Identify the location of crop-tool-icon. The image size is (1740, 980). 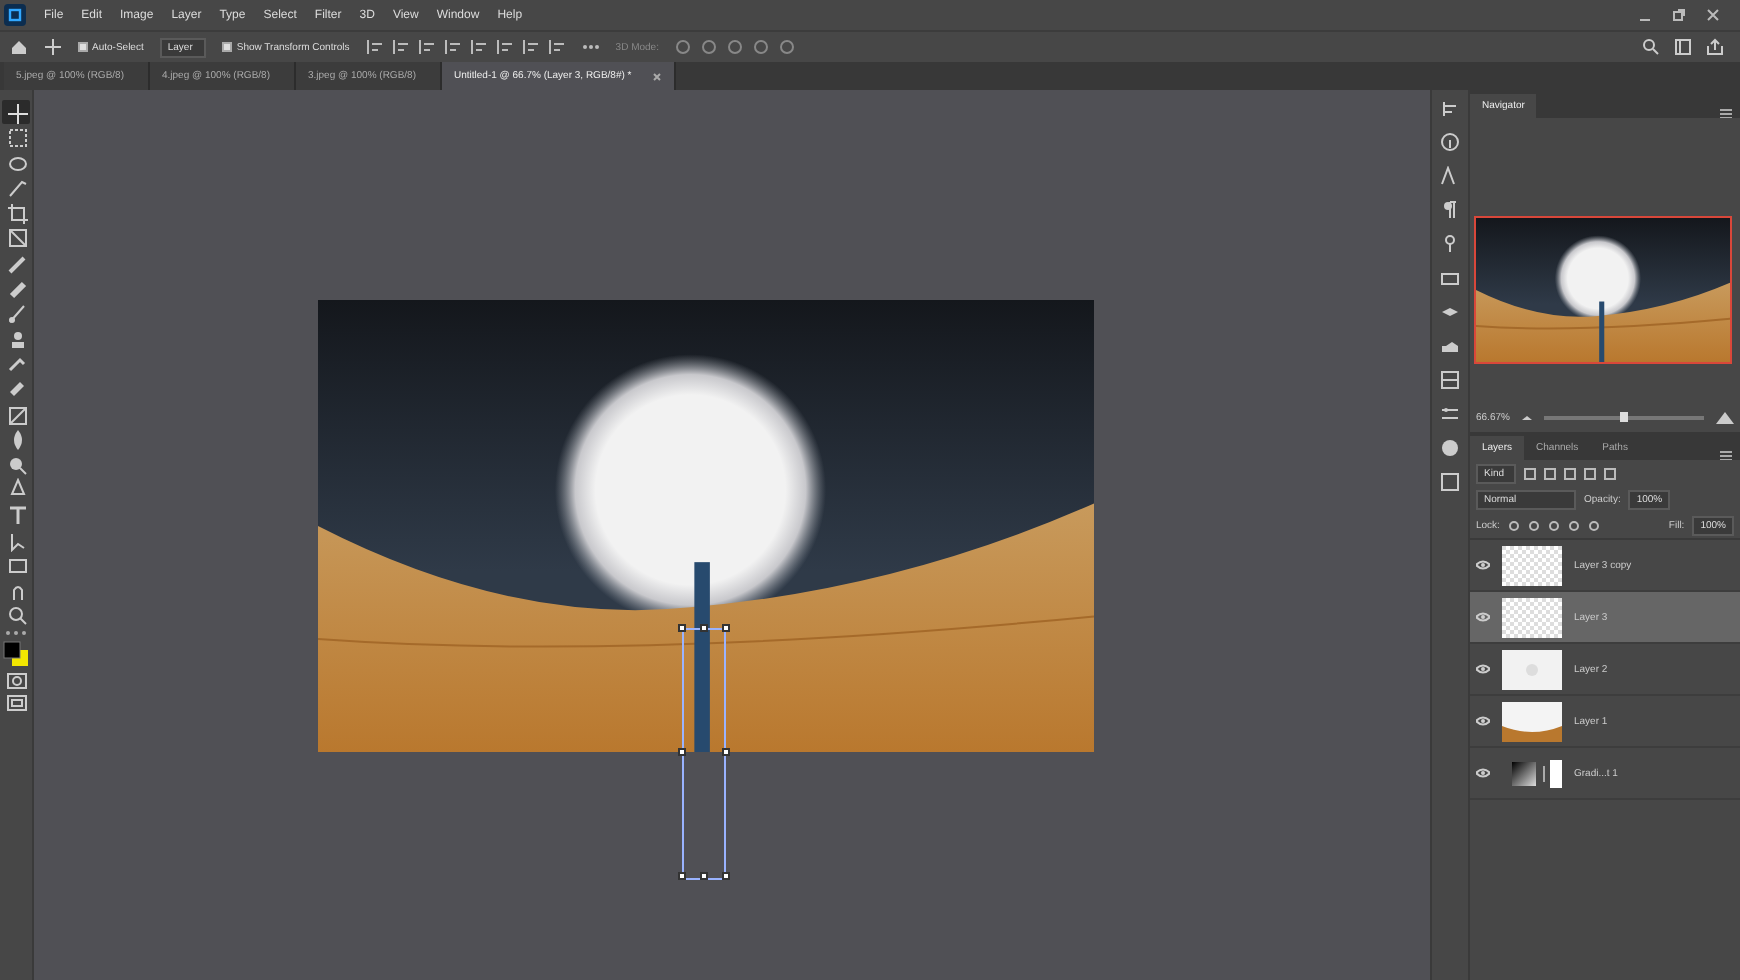
(16, 212).